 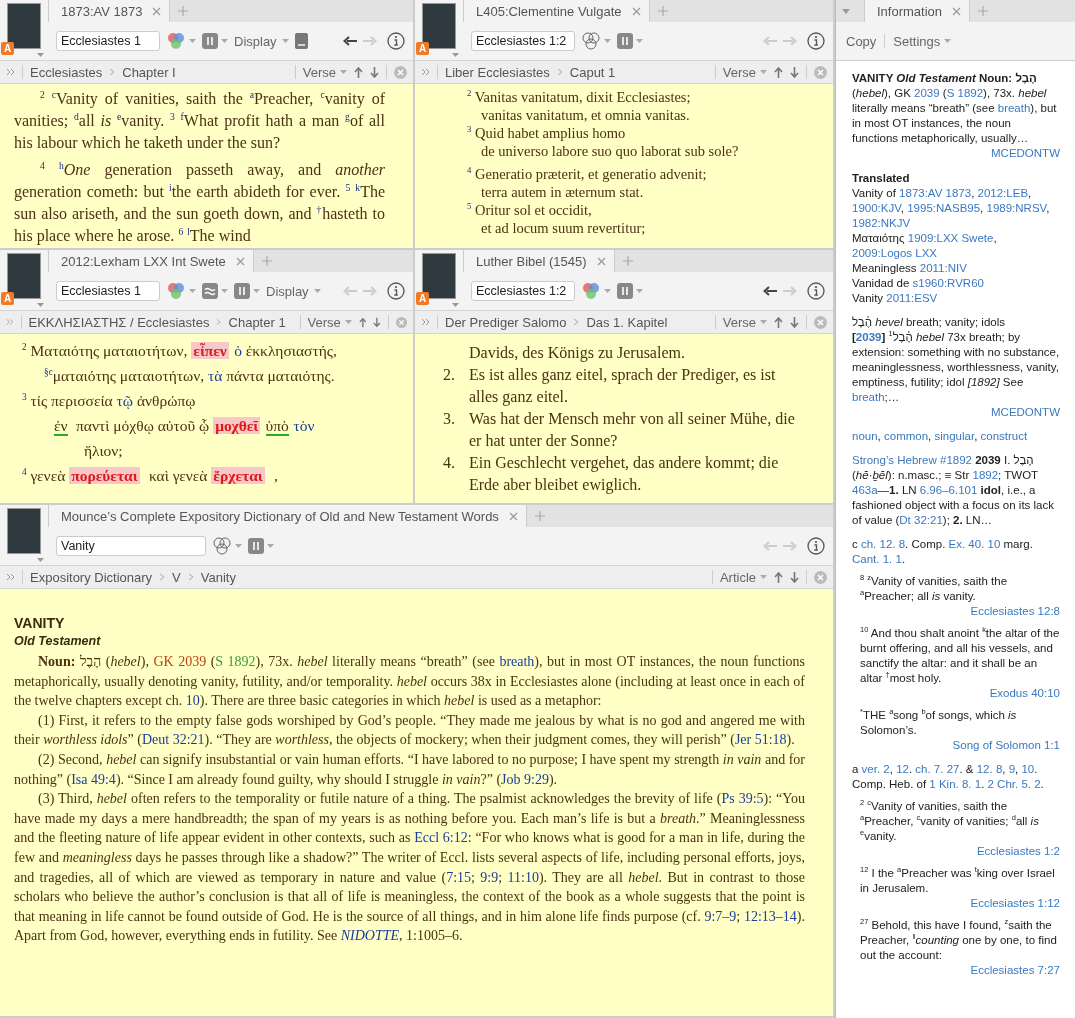 What do you see at coordinates (24, 531) in the screenshot?
I see `book-cover-thumbnail` at bounding box center [24, 531].